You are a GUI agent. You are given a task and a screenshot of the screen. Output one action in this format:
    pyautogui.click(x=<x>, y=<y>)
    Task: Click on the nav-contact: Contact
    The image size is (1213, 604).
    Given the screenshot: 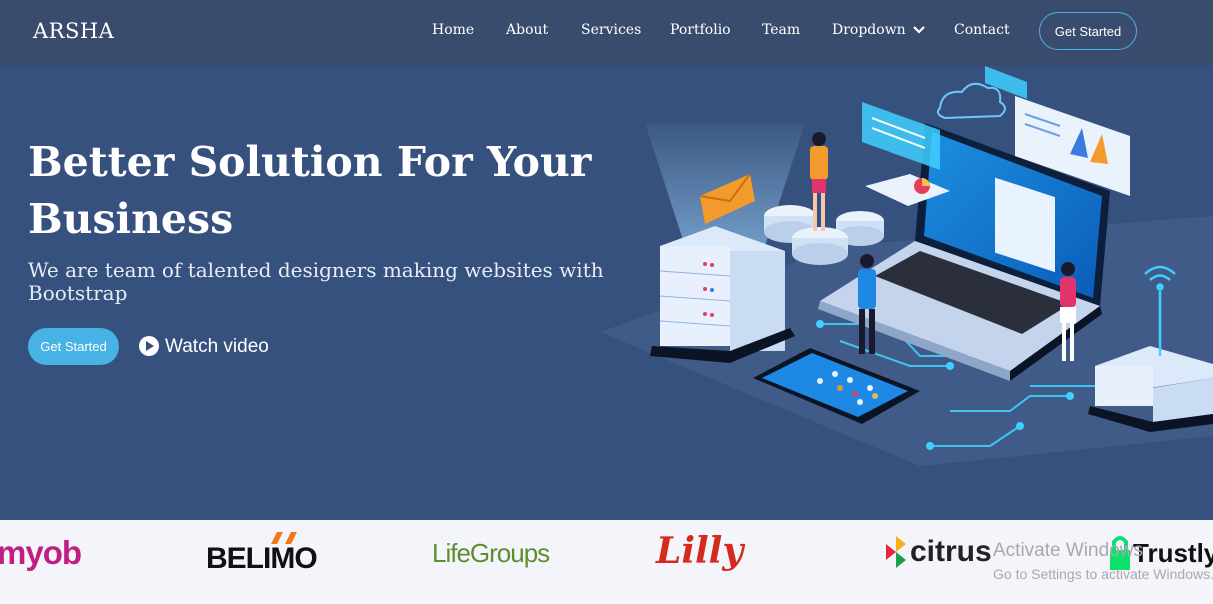 What is the action you would take?
    pyautogui.click(x=982, y=30)
    